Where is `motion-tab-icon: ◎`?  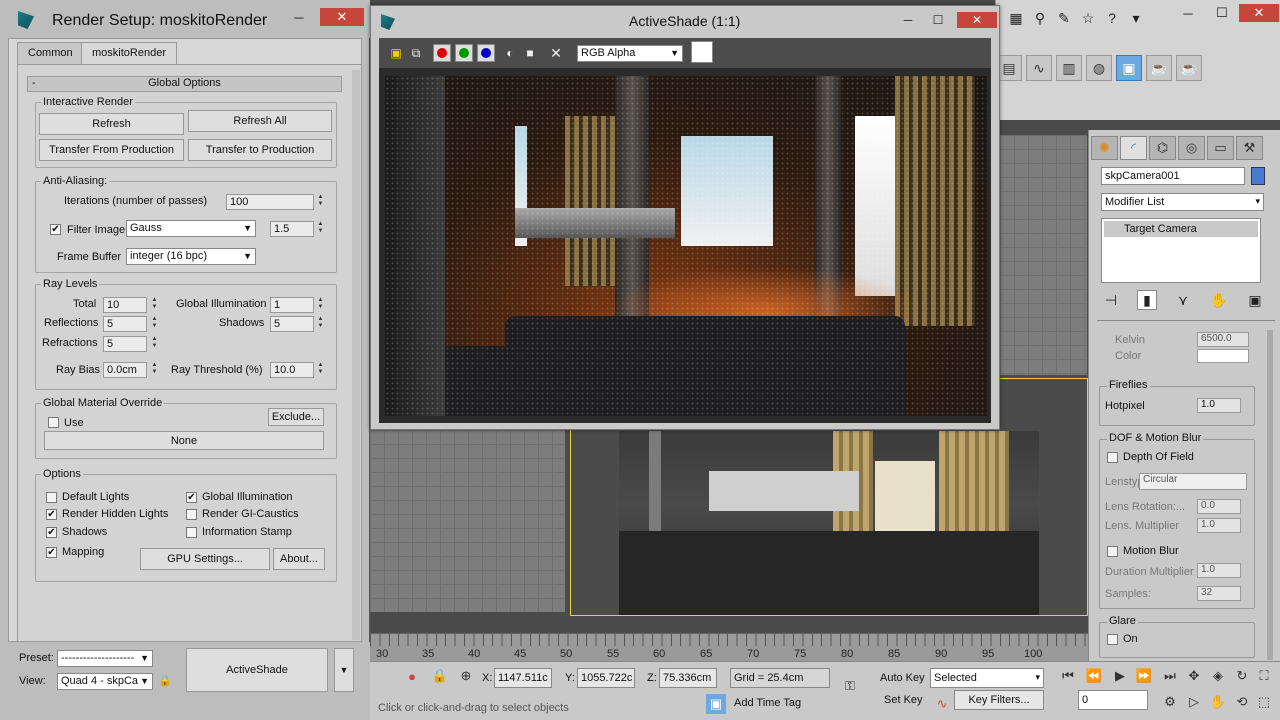
motion-tab-icon: ◎ is located at coordinates (1191, 148).